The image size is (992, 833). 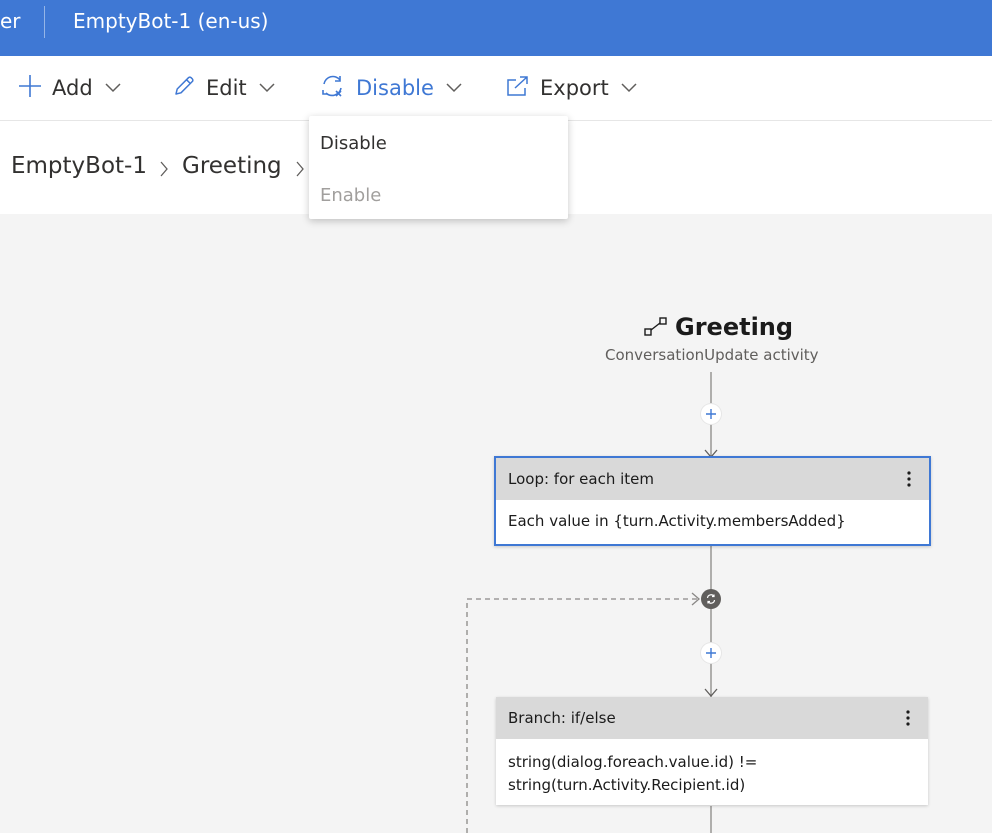 I want to click on trigger-title: Greeting, so click(x=718, y=327).